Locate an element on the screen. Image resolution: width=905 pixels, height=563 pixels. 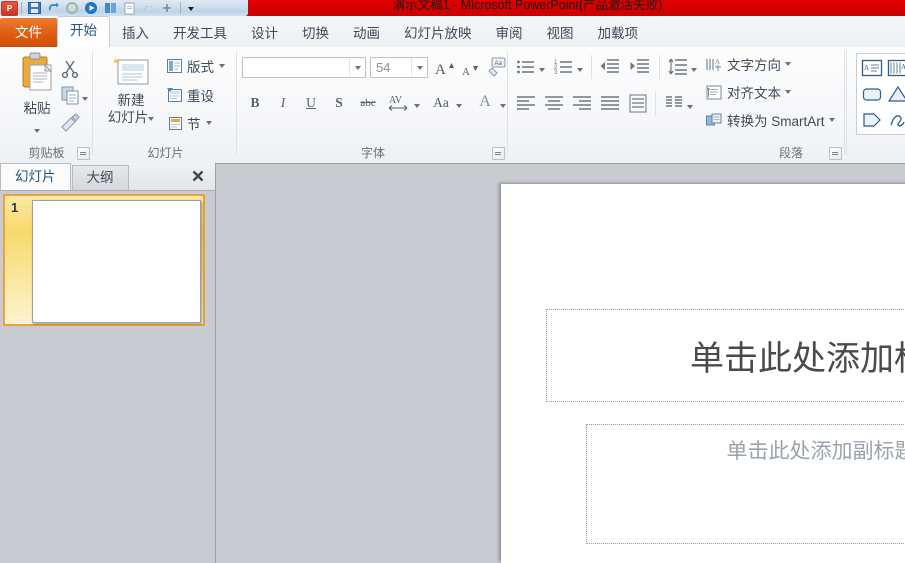
numbering-dropdown-arrow is located at coordinates (580, 69).